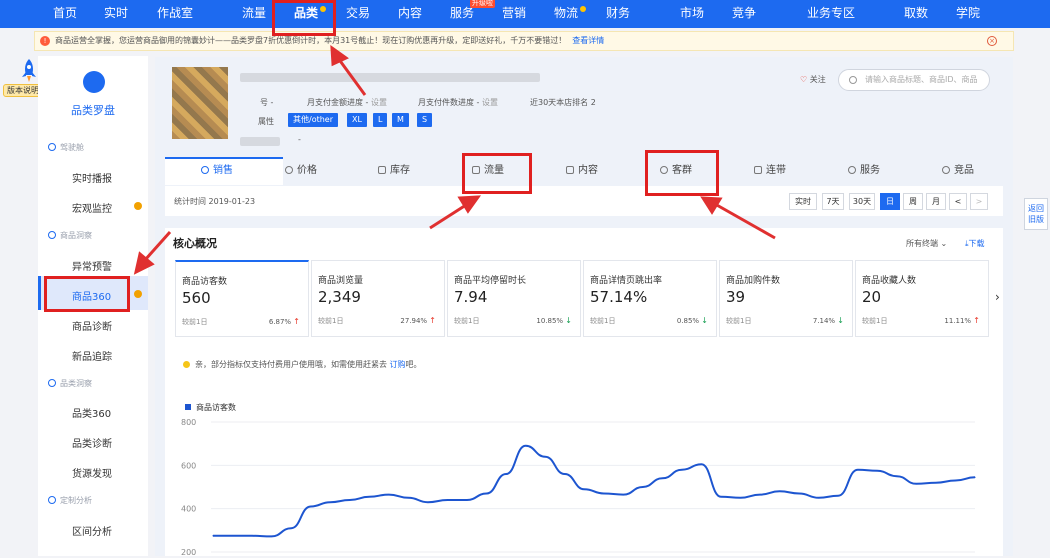  Describe the element at coordinates (490, 281) in the screenshot. I see `metric-label: 商品平均停留时长` at that location.